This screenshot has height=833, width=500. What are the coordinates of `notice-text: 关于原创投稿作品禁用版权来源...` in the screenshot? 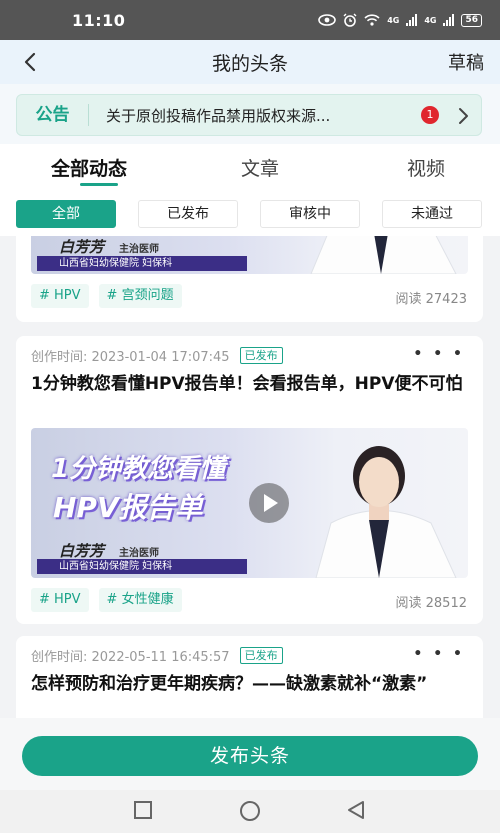 It's located at (218, 115).